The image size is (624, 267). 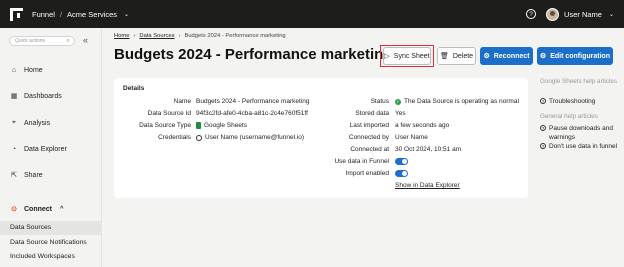 What do you see at coordinates (30, 41) in the screenshot?
I see `quick-actions-placeholder: Quick actions` at bounding box center [30, 41].